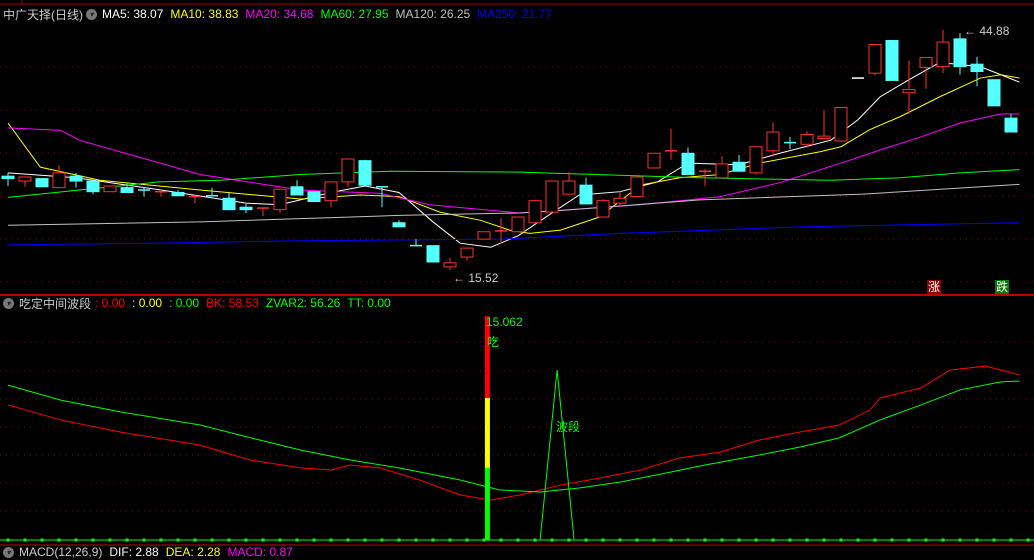  Describe the element at coordinates (134, 552) in the screenshot. I see `macd-value-0: DIF: 2.88` at that location.